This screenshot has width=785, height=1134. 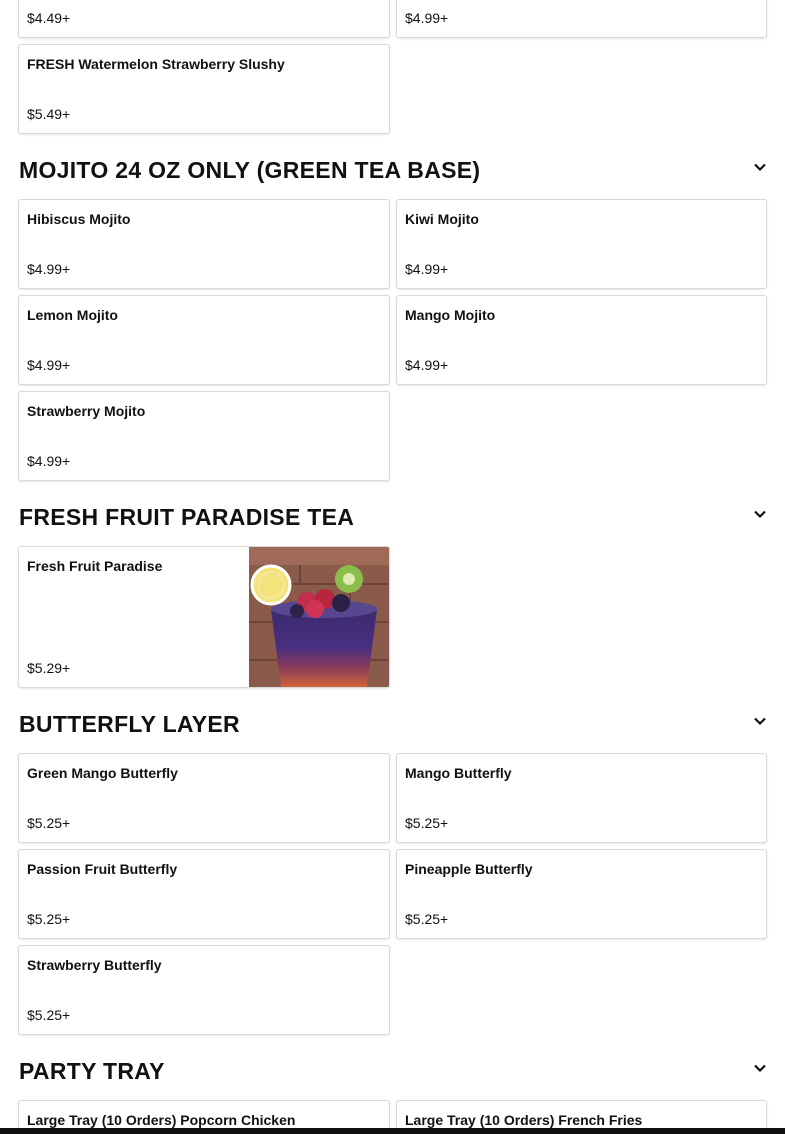 I want to click on menu-item-card: Kiwi Mojito $4.99+, so click(x=581, y=244).